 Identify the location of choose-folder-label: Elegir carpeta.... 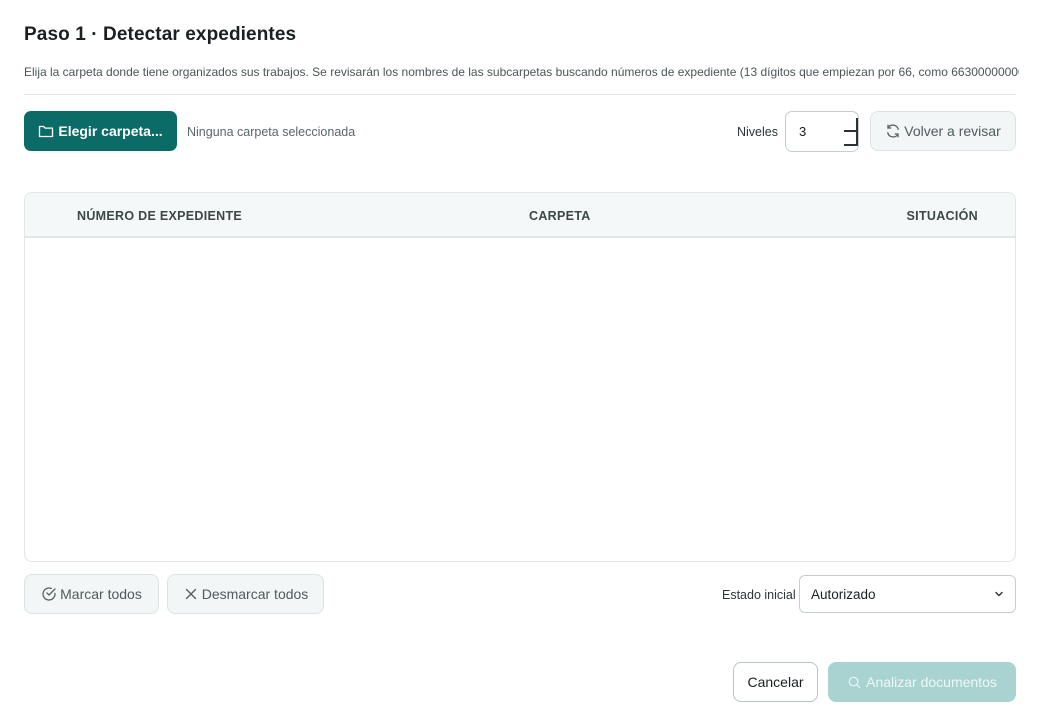
(110, 131).